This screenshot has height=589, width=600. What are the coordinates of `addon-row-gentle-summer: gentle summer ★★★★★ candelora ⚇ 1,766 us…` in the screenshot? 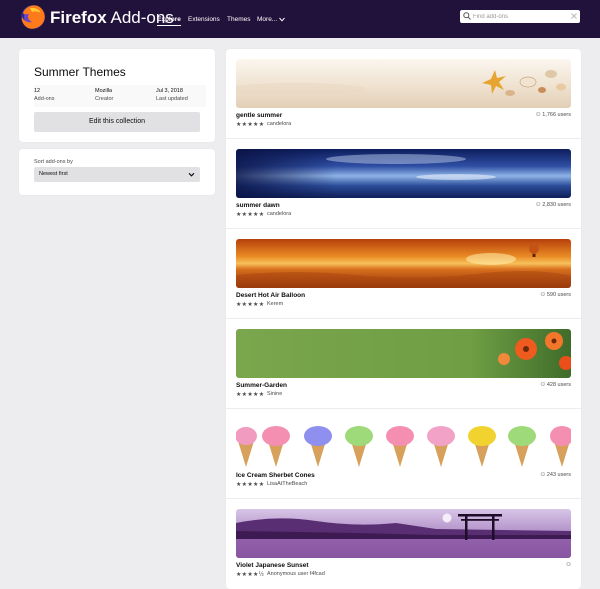 It's located at (403, 94).